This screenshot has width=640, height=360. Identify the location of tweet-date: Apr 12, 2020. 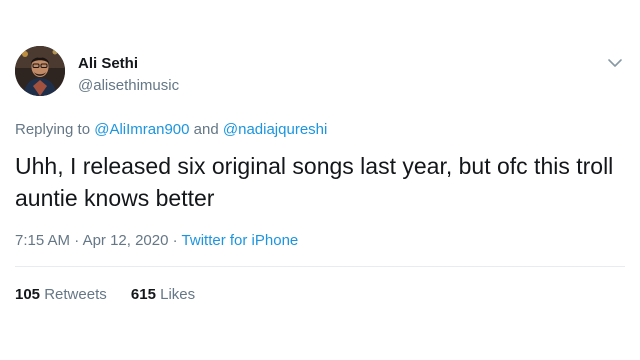
(126, 240).